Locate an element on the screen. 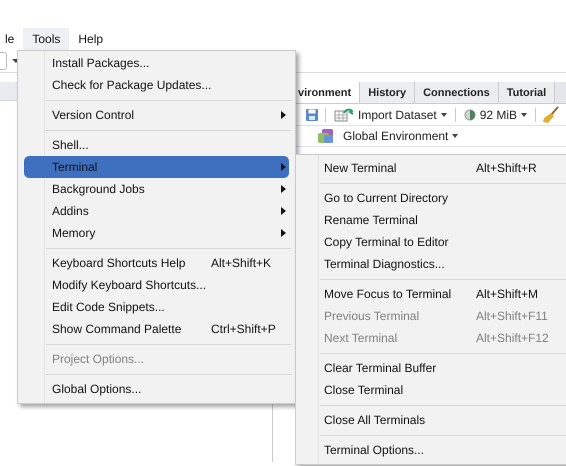  menu-item: Close Terminal is located at coordinates (433, 390).